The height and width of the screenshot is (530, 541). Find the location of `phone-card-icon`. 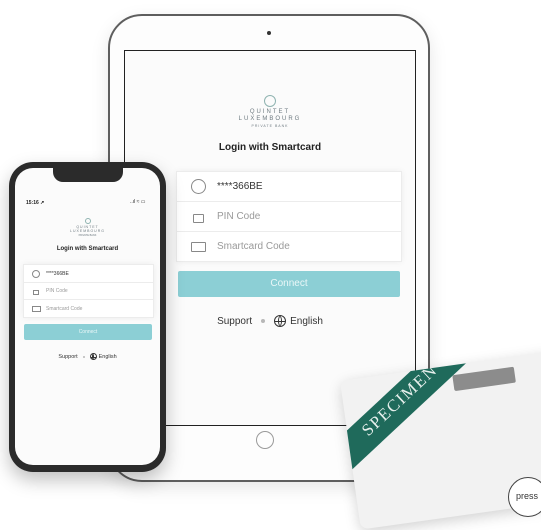

phone-card-icon is located at coordinates (36, 308).